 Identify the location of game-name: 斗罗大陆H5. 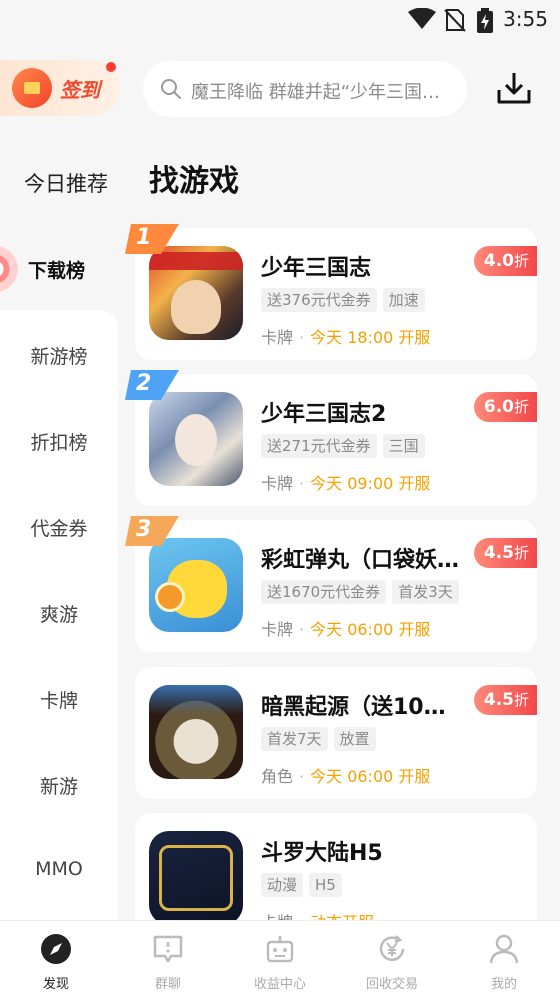
(322, 853).